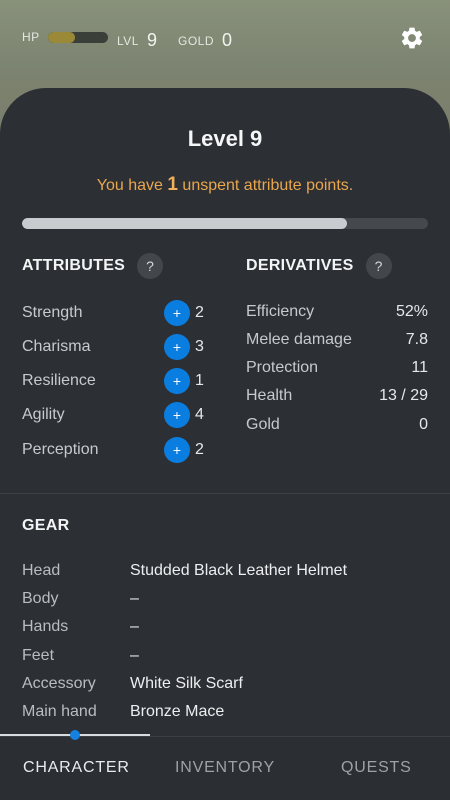  What do you see at coordinates (38, 655) in the screenshot?
I see `gear-slot: Feet` at bounding box center [38, 655].